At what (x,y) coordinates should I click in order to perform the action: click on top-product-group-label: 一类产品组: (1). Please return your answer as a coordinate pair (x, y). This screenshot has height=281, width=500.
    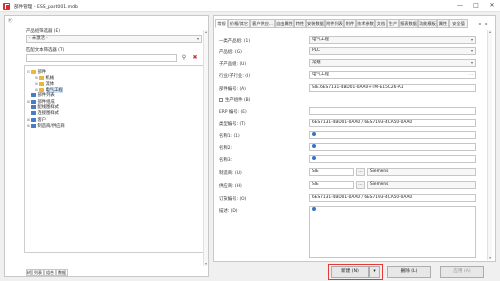
    Looking at the image, I should click on (235, 41).